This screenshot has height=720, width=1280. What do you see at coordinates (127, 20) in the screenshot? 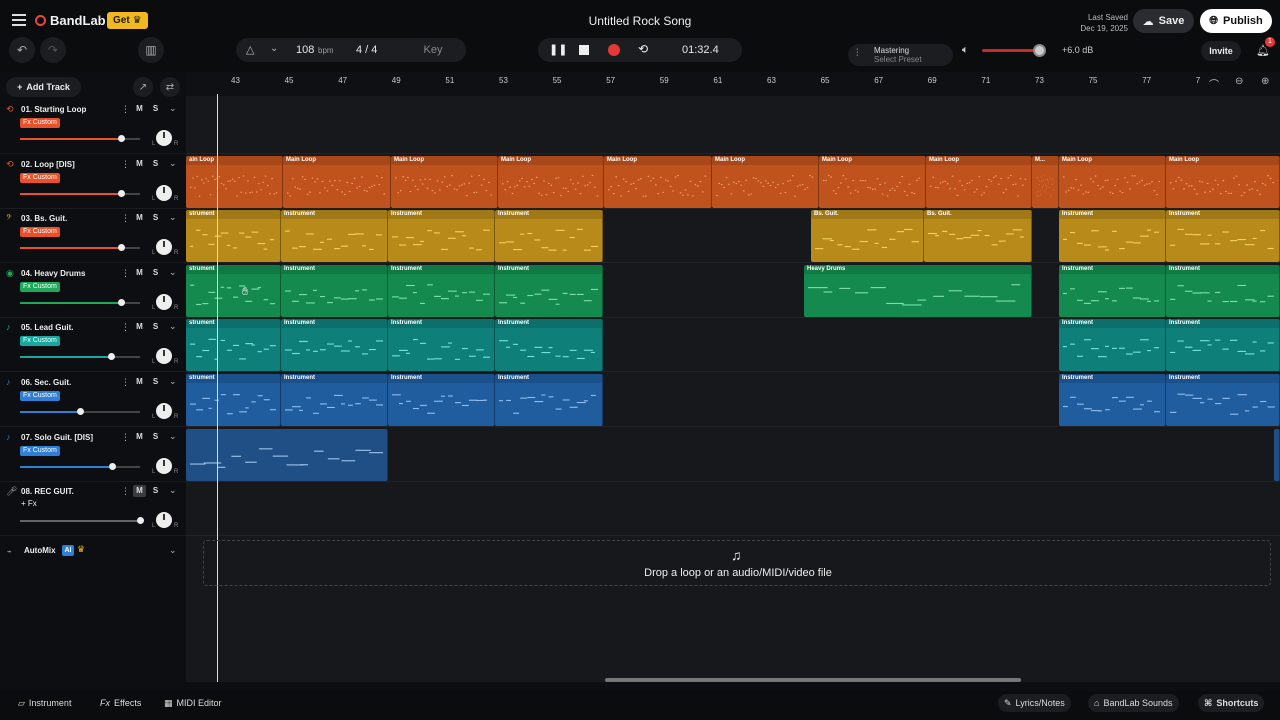
I see `get-membership-button: Get ♛` at bounding box center [127, 20].